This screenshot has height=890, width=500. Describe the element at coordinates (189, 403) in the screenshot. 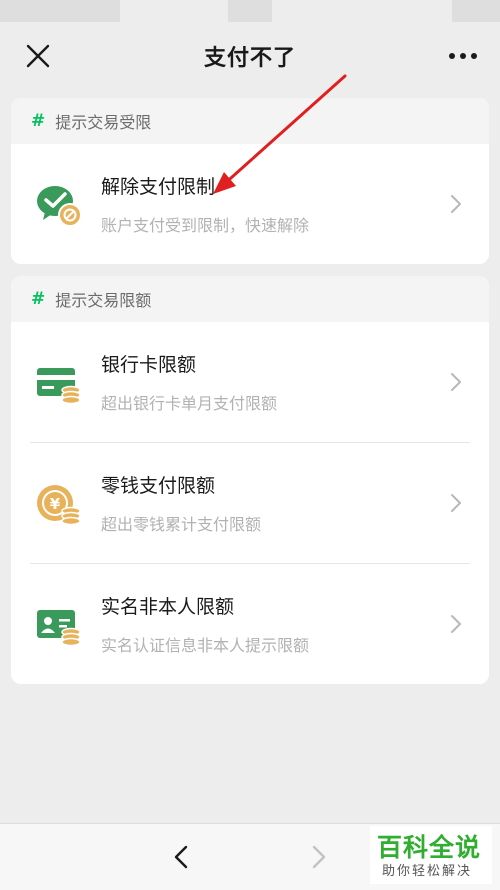

I see `item-subtitle: 超出银行卡单月支付限额` at that location.